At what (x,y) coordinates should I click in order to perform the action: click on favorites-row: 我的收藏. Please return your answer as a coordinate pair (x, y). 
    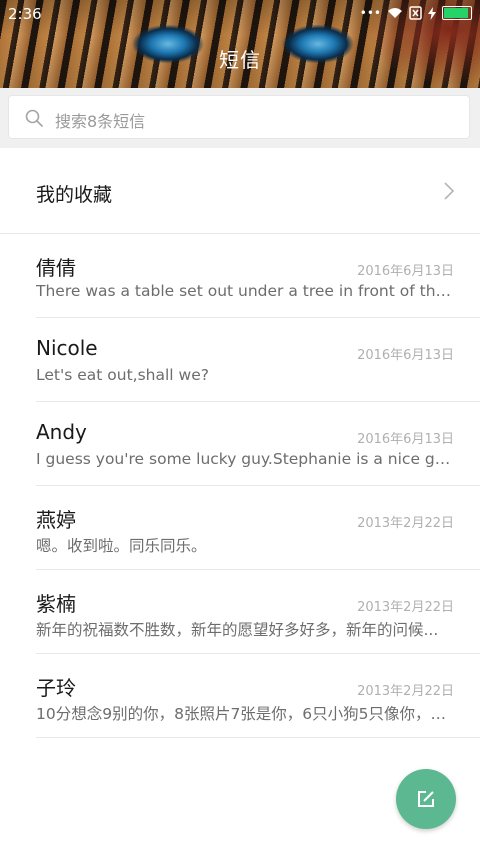
    Looking at the image, I should click on (240, 192).